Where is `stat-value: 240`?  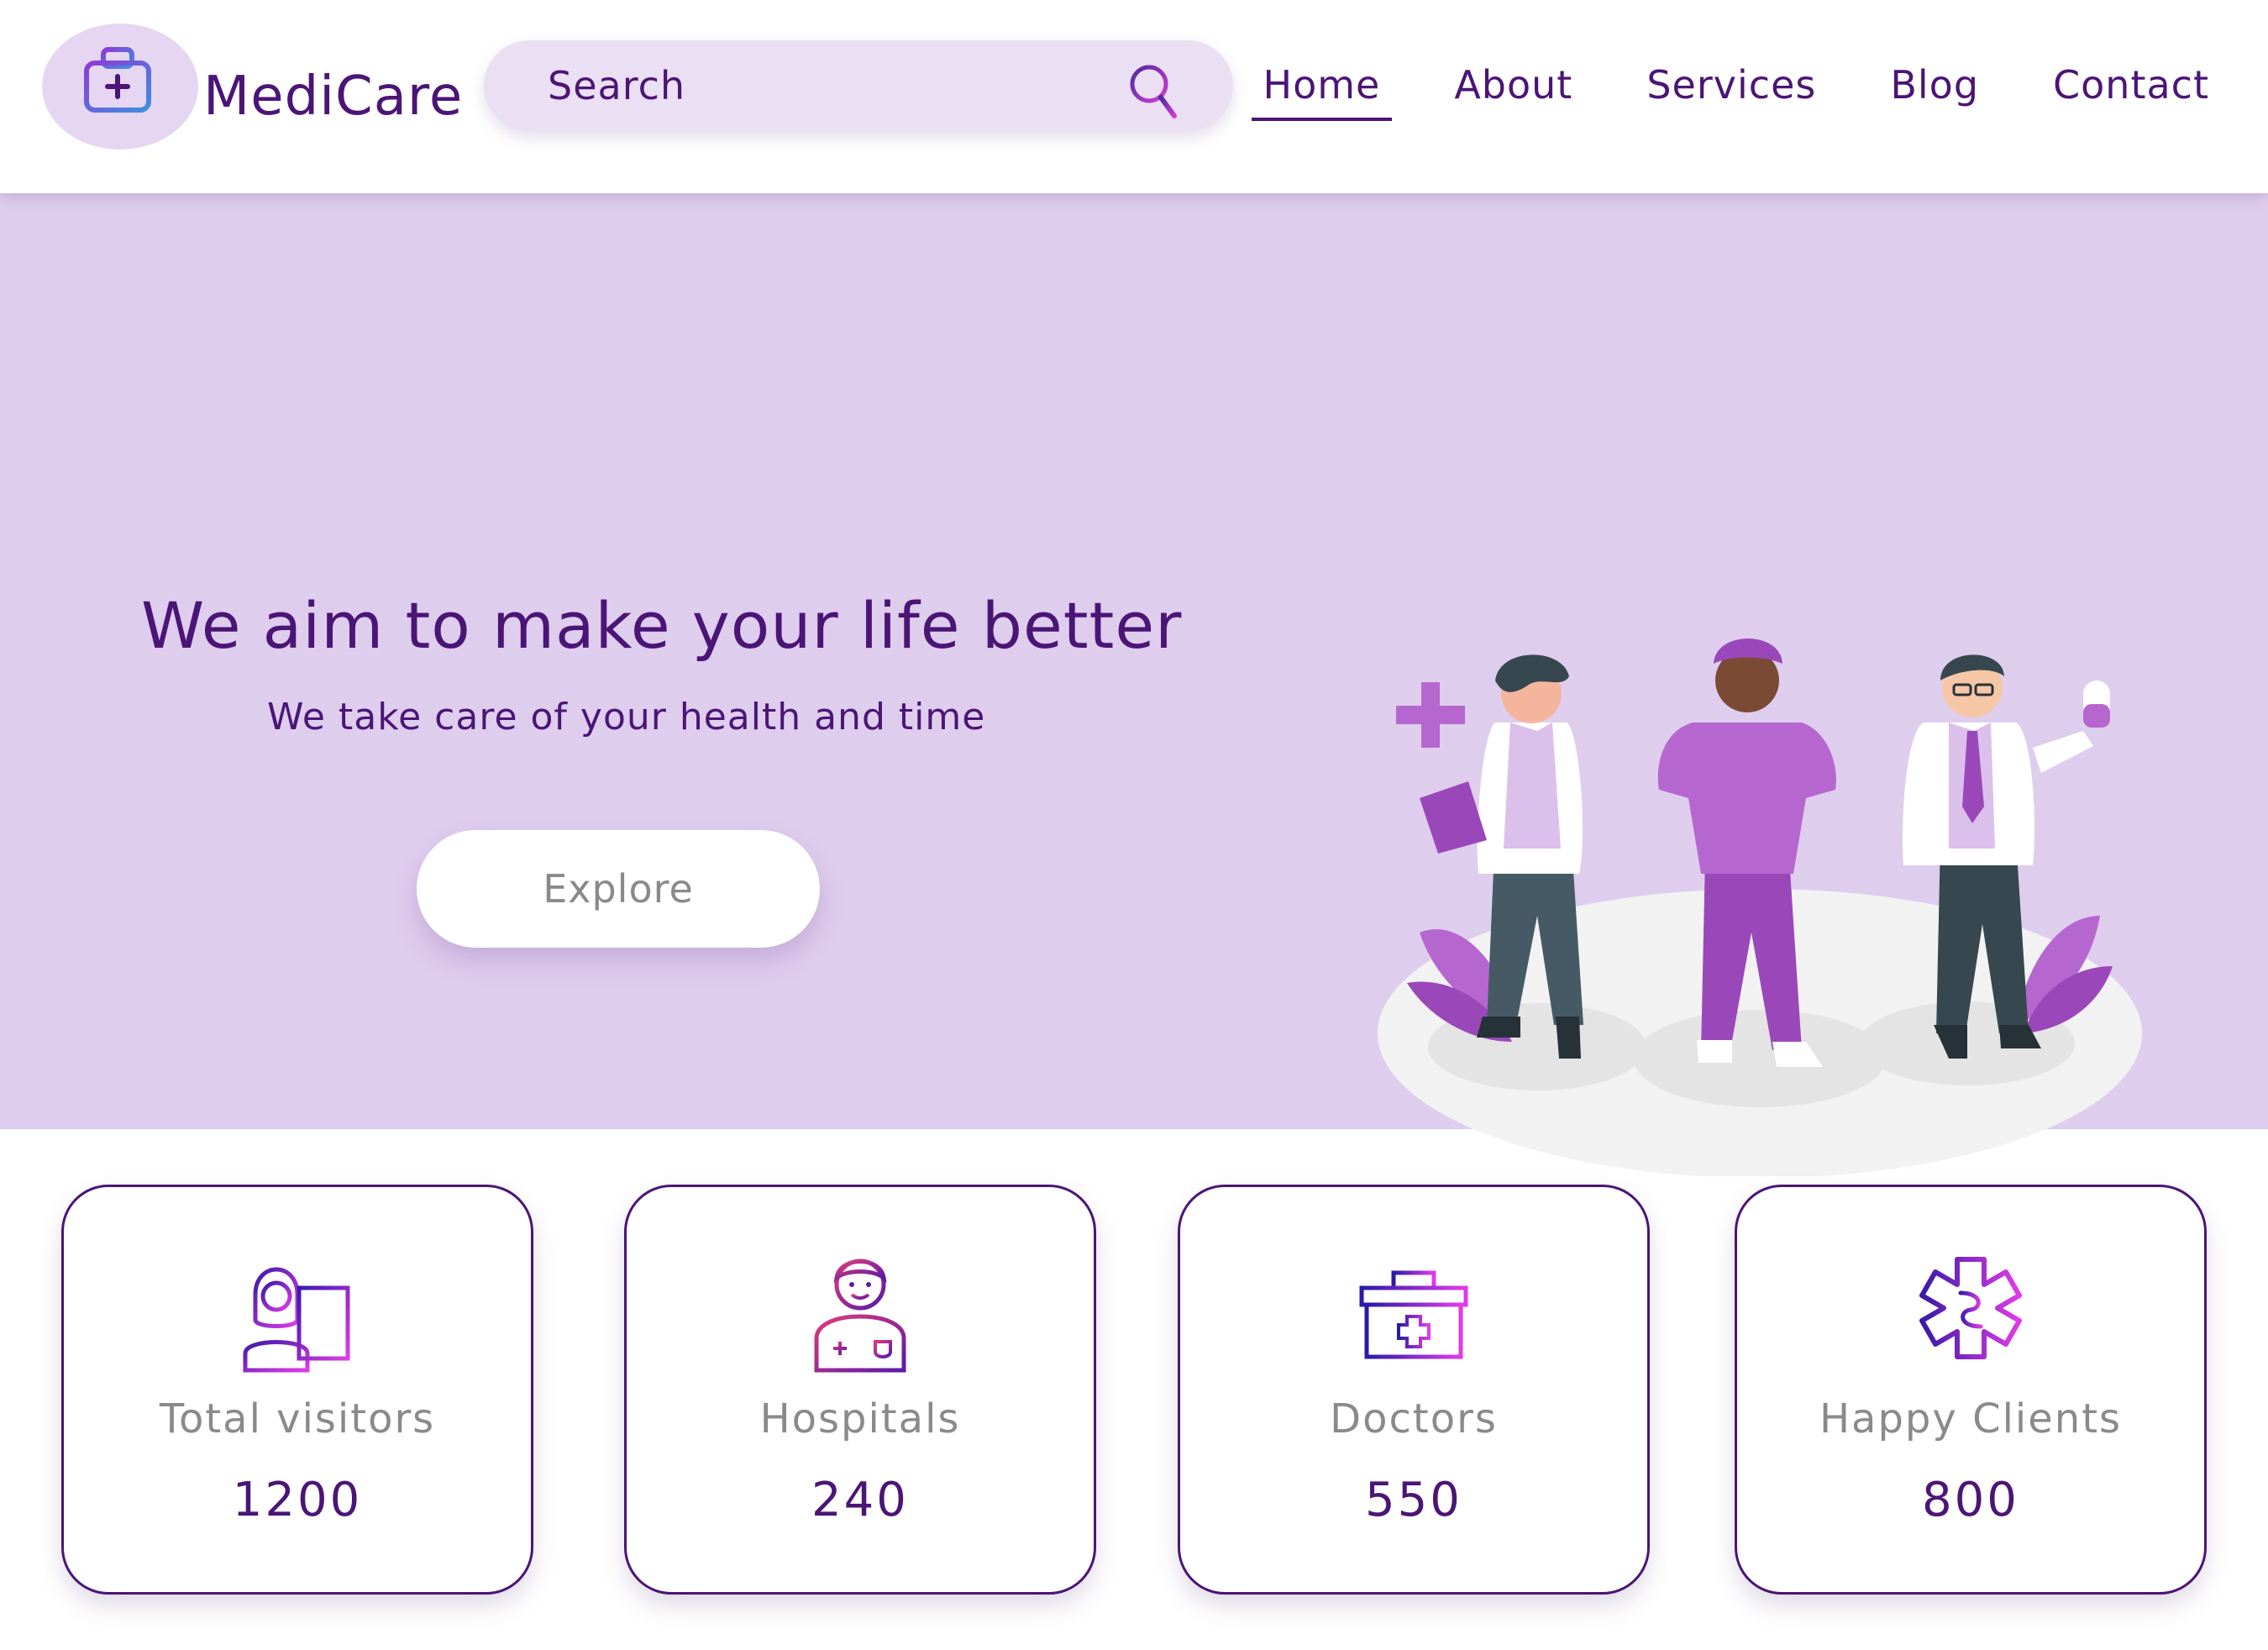 stat-value: 240 is located at coordinates (860, 1500).